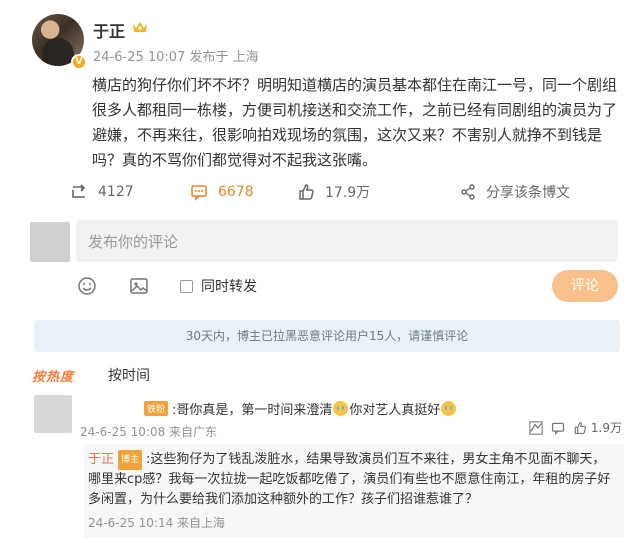  What do you see at coordinates (236, 192) in the screenshot?
I see `comment-count: 6678` at bounding box center [236, 192].